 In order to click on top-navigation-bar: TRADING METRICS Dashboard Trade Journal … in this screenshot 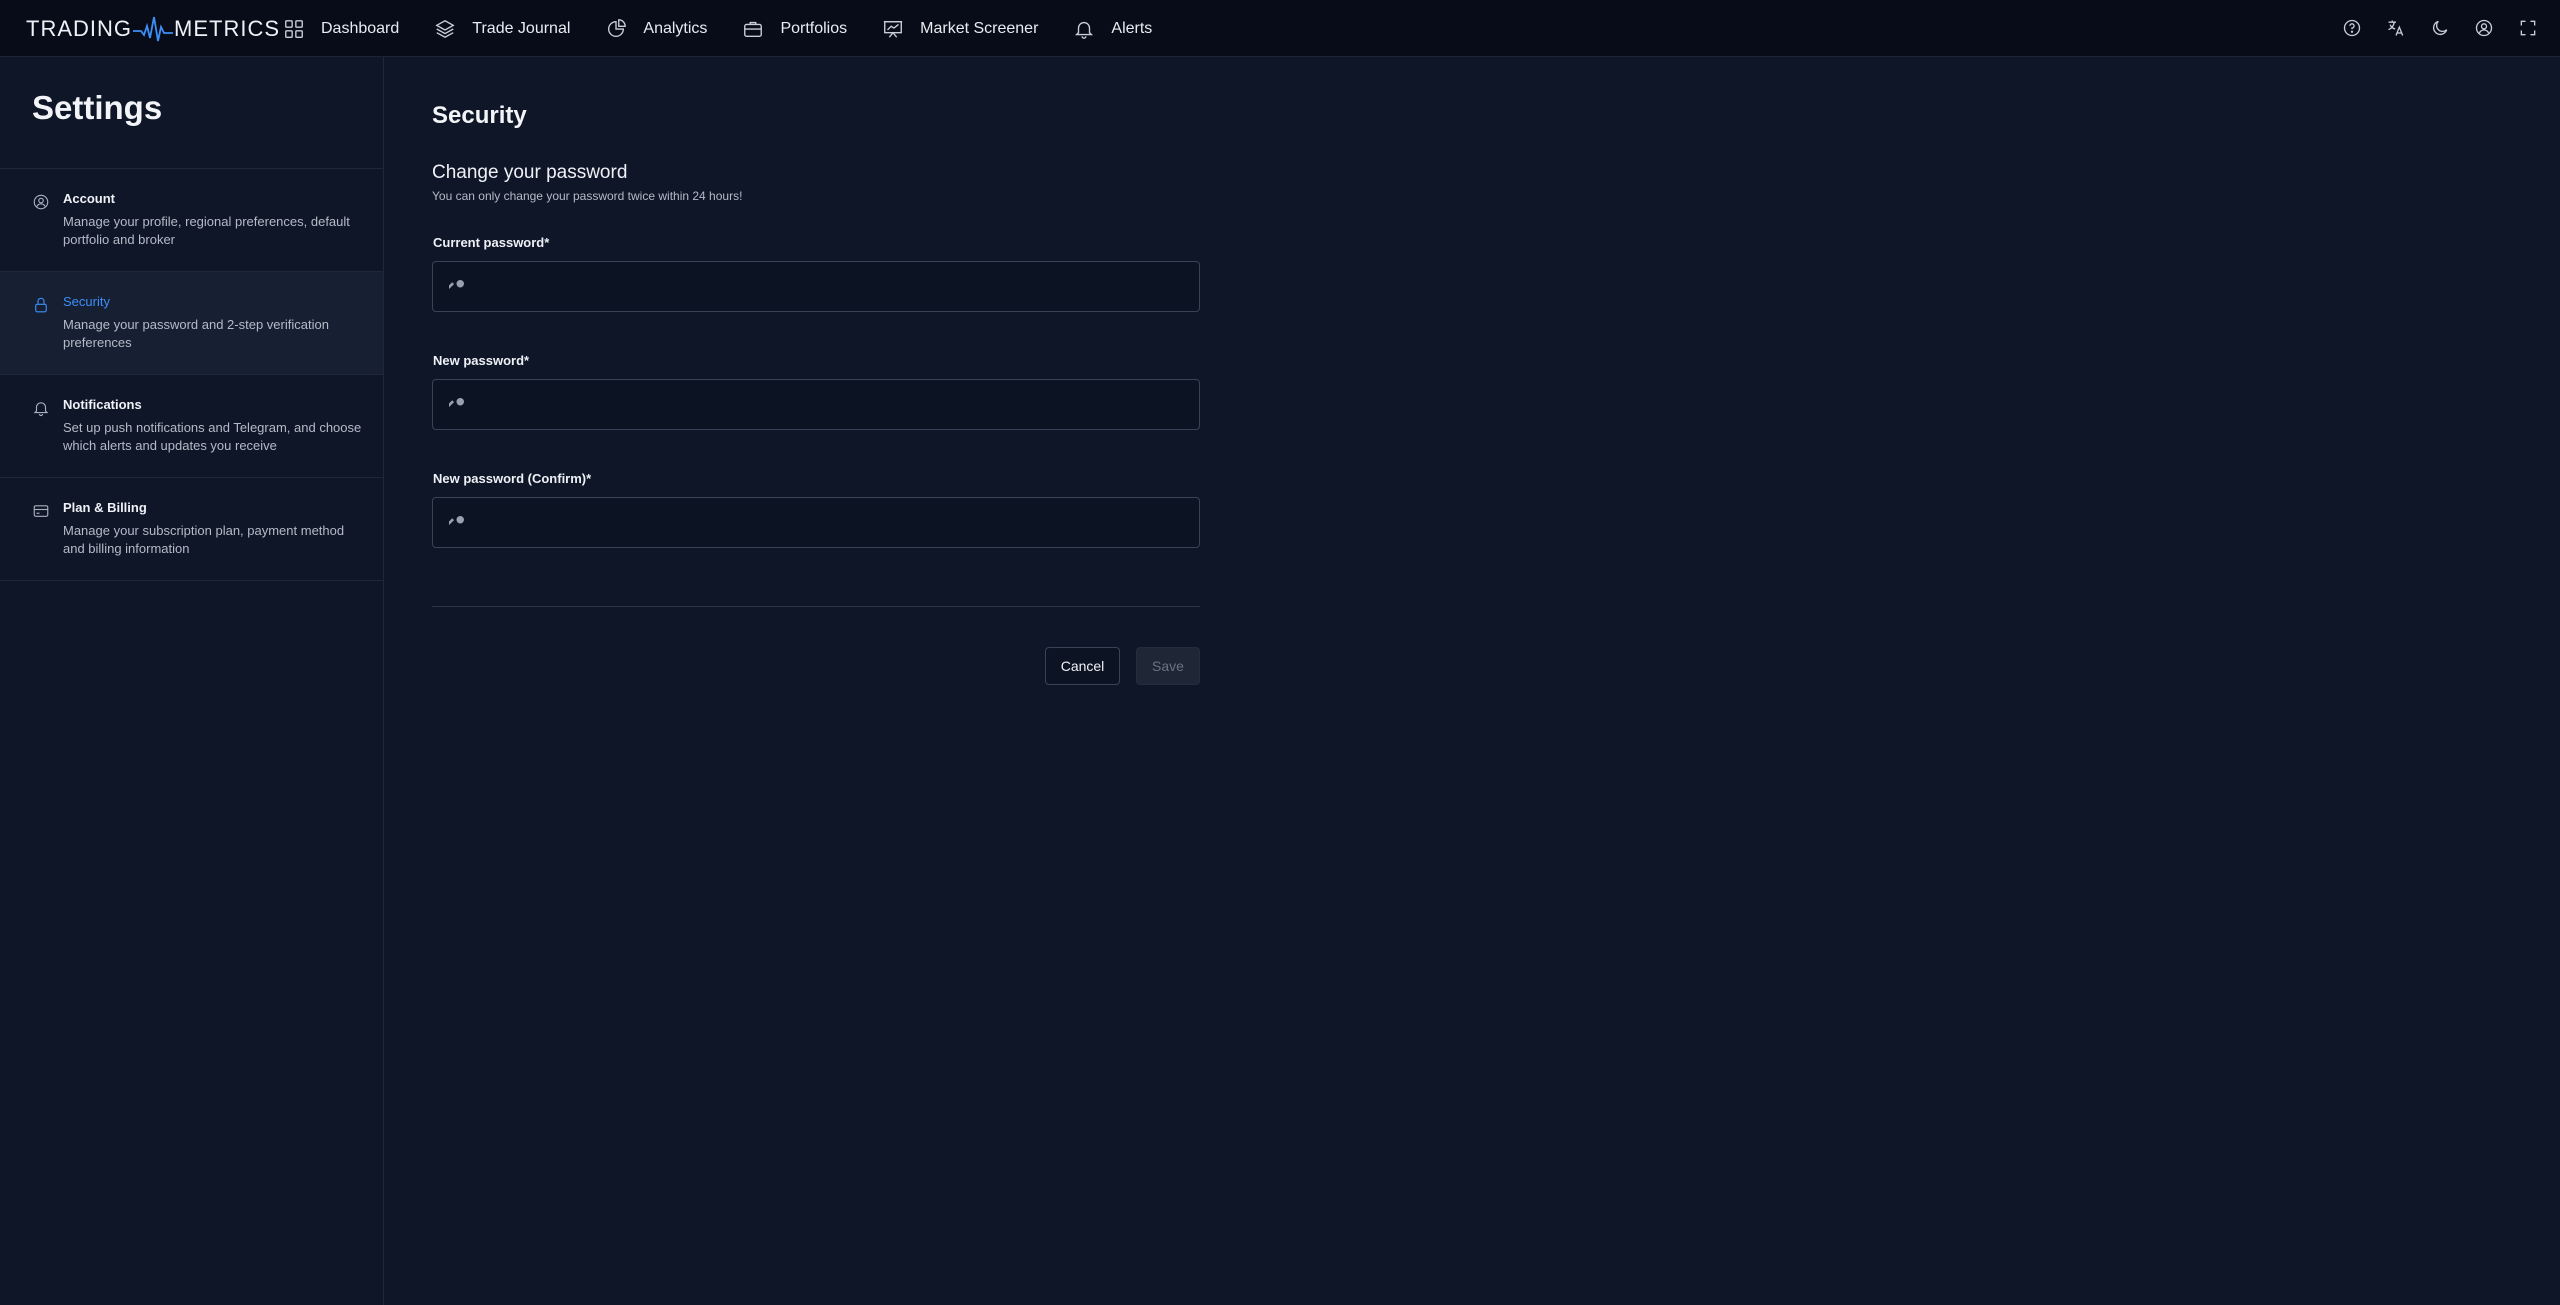, I will do `click(1280, 28)`.